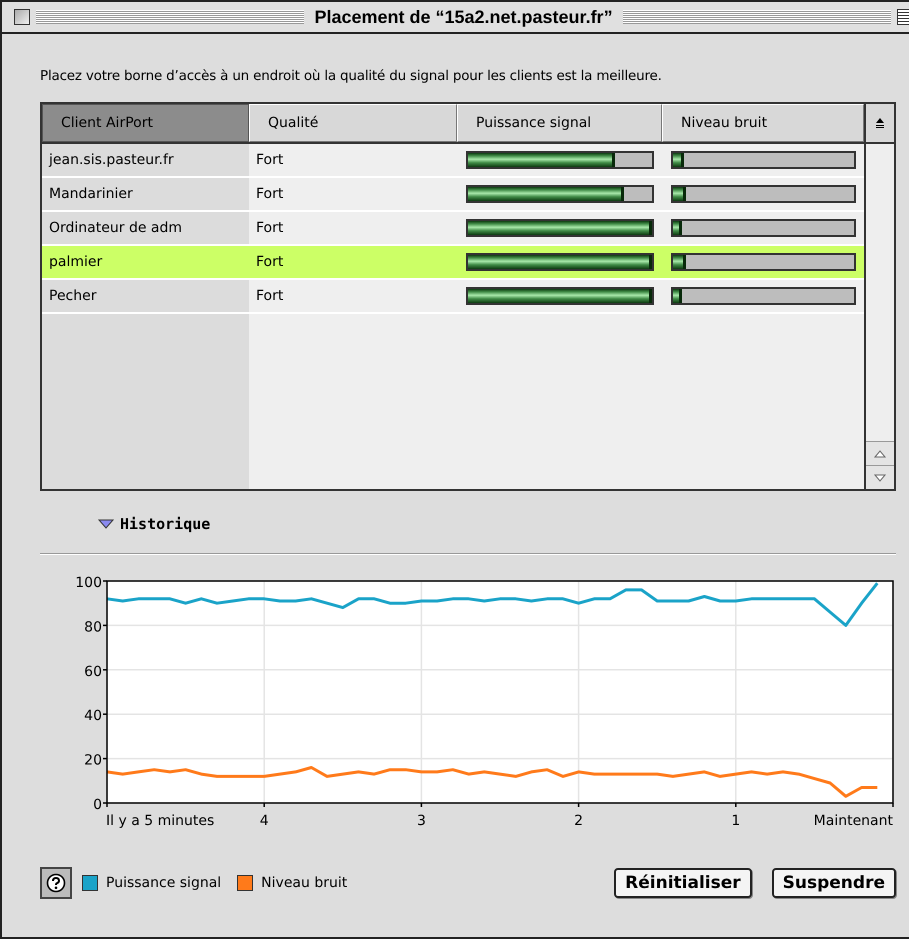 The height and width of the screenshot is (939, 909). Describe the element at coordinates (97, 805) in the screenshot. I see `y-tick-label: 0` at that location.